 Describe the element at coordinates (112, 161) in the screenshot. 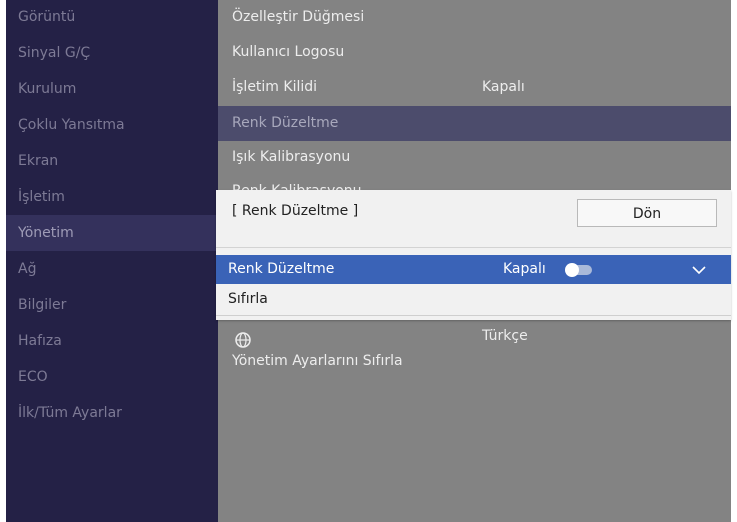

I see `sidebar-item-ekran: Ekran` at that location.